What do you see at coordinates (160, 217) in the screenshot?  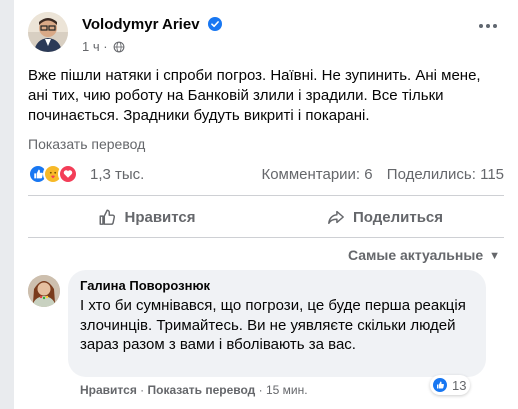 I see `like-button-label: Нравится` at bounding box center [160, 217].